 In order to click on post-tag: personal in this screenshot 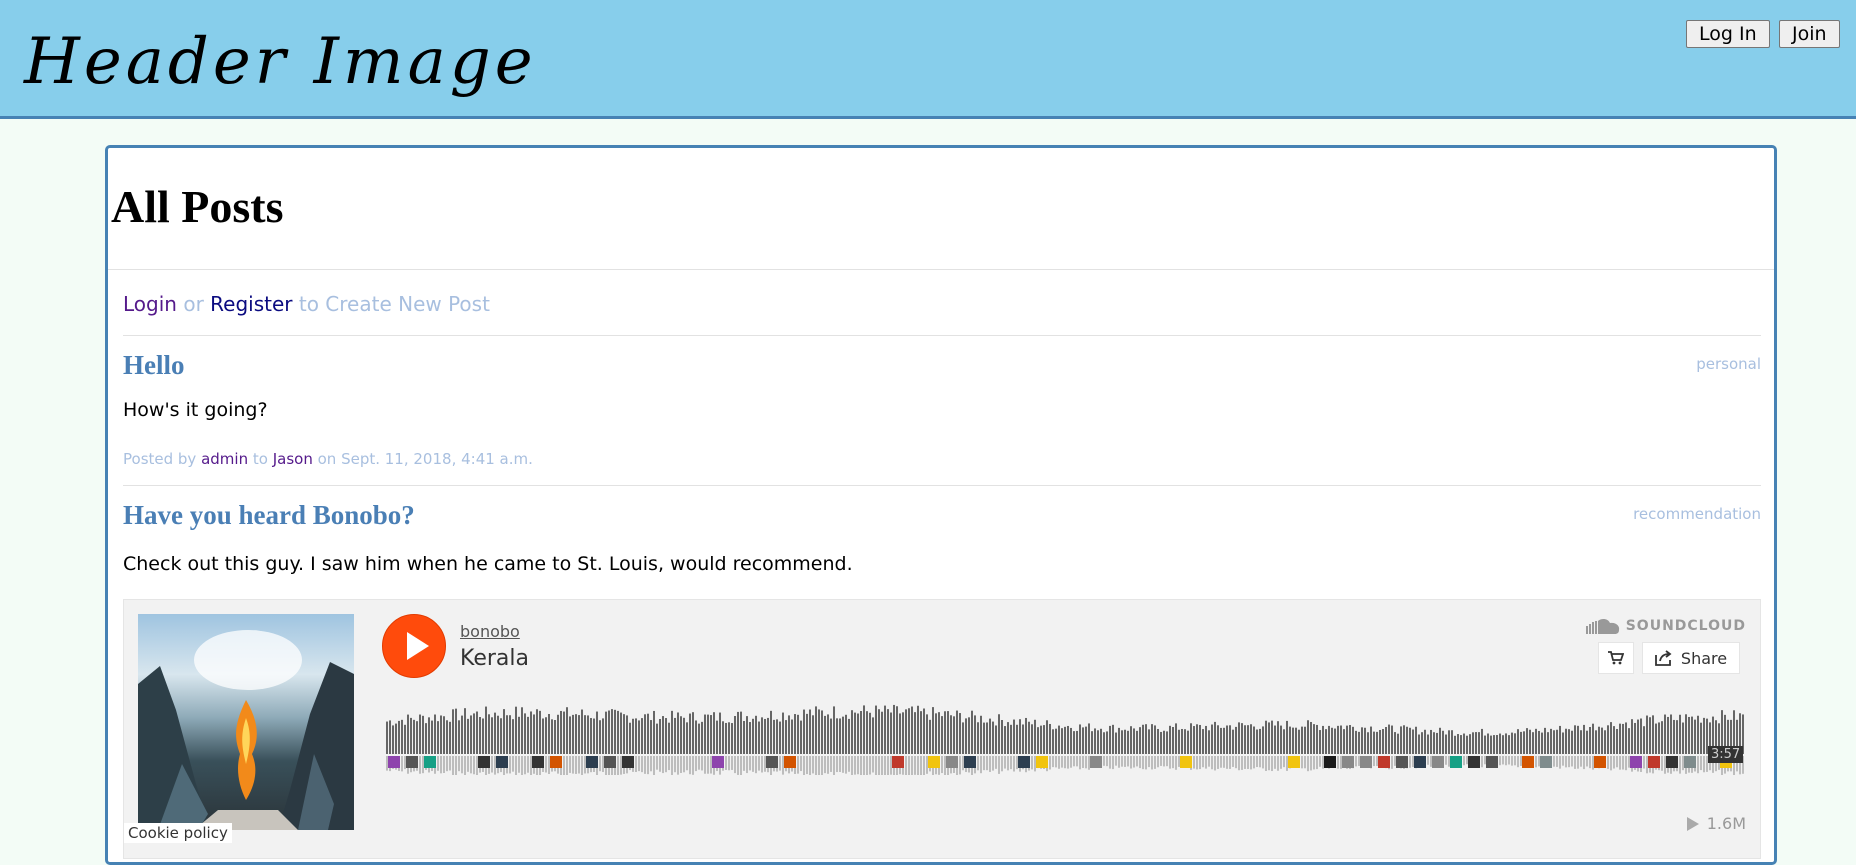, I will do `click(1728, 364)`.